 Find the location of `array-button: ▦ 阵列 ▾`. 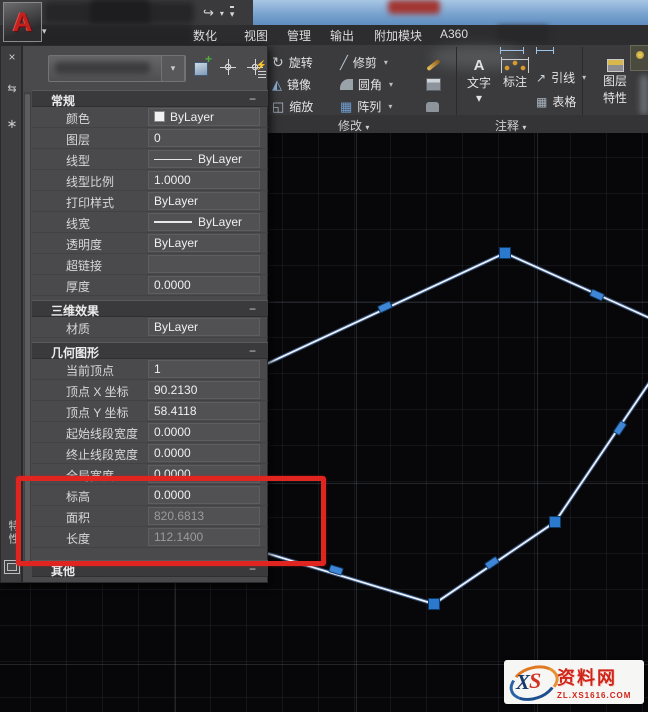

array-button: ▦ 阵列 ▾ is located at coordinates (366, 106).